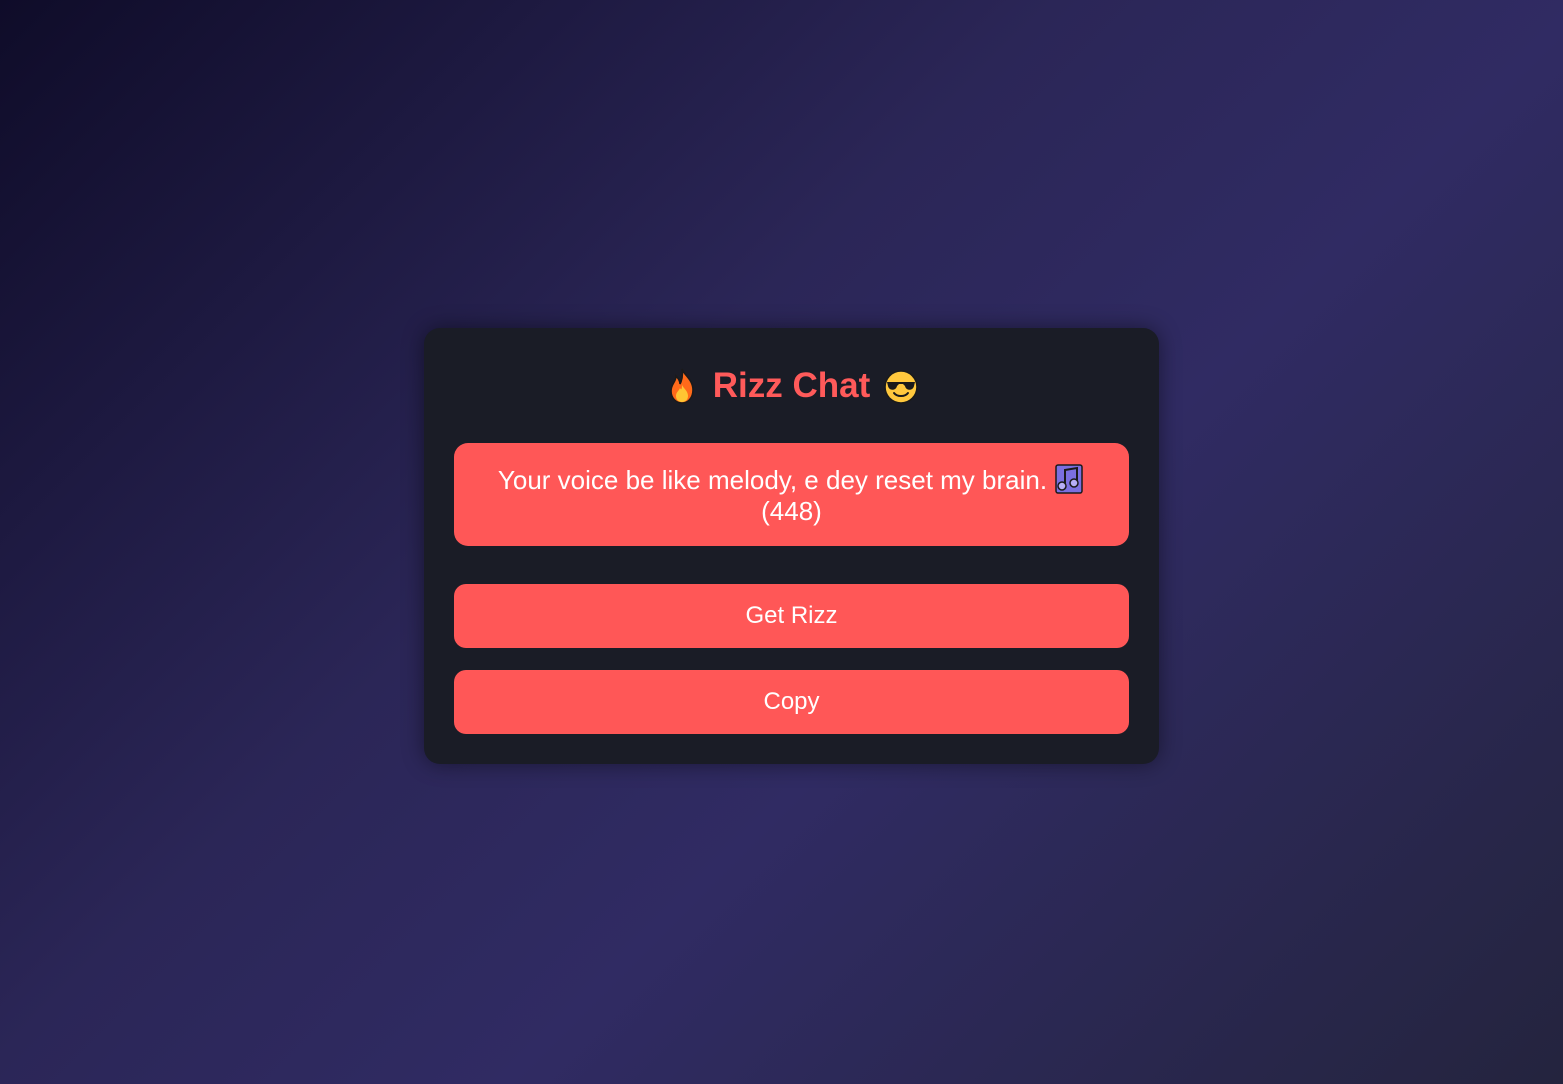 The image size is (1563, 1084). What do you see at coordinates (901, 386) in the screenshot?
I see `sunglasses-face-icon` at bounding box center [901, 386].